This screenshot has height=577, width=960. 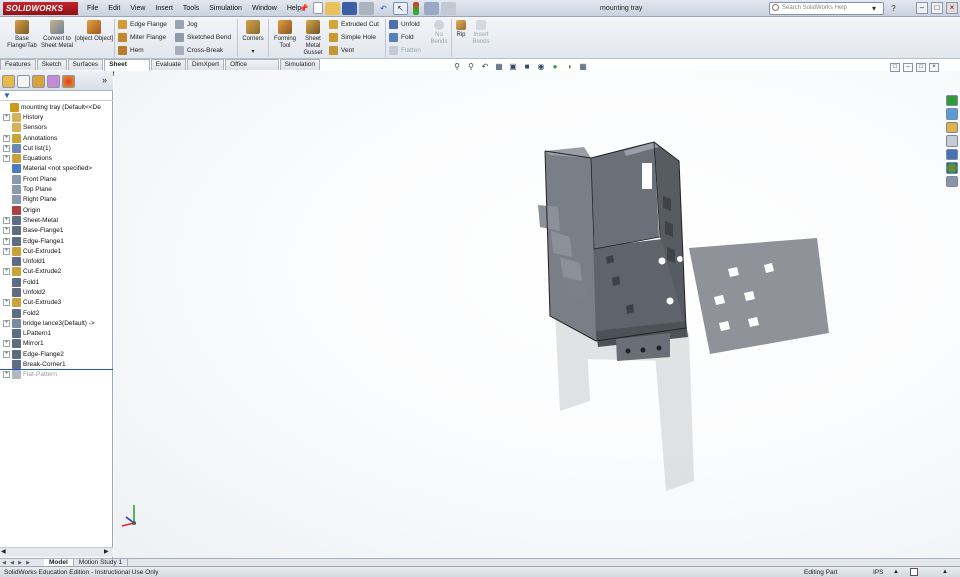 What do you see at coordinates (541, 67) in the screenshot?
I see `hide-show-items-icon: ◉` at bounding box center [541, 67].